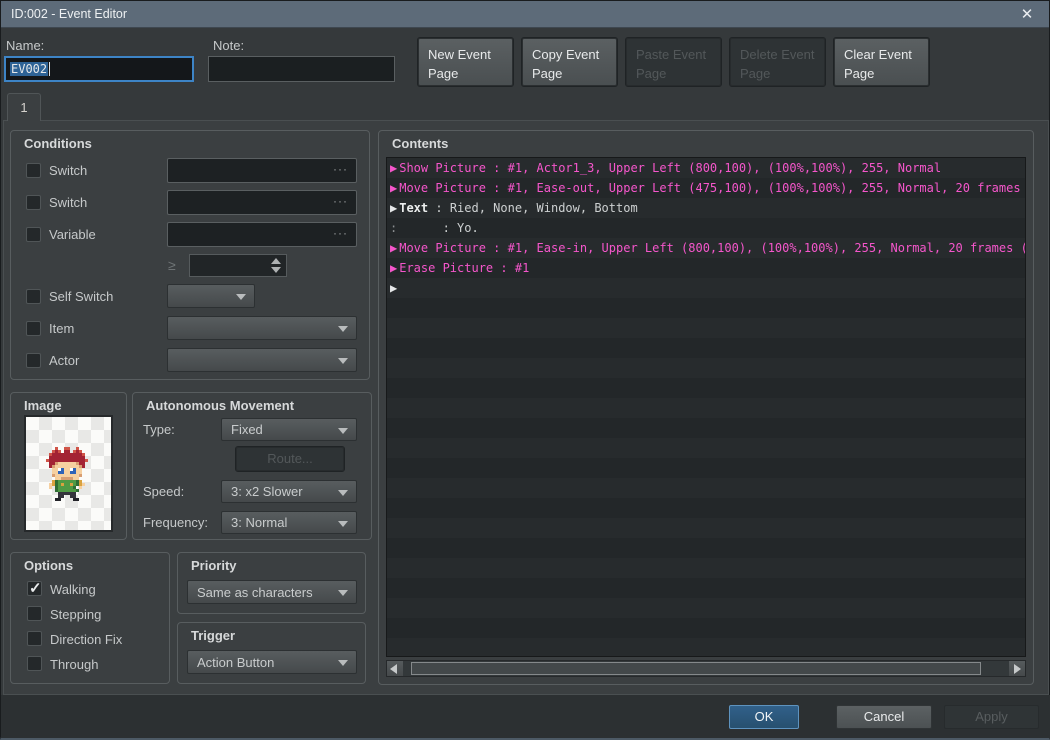 The image size is (1050, 740). I want to click on delete-event-page-button: Delete Event Page, so click(777, 62).